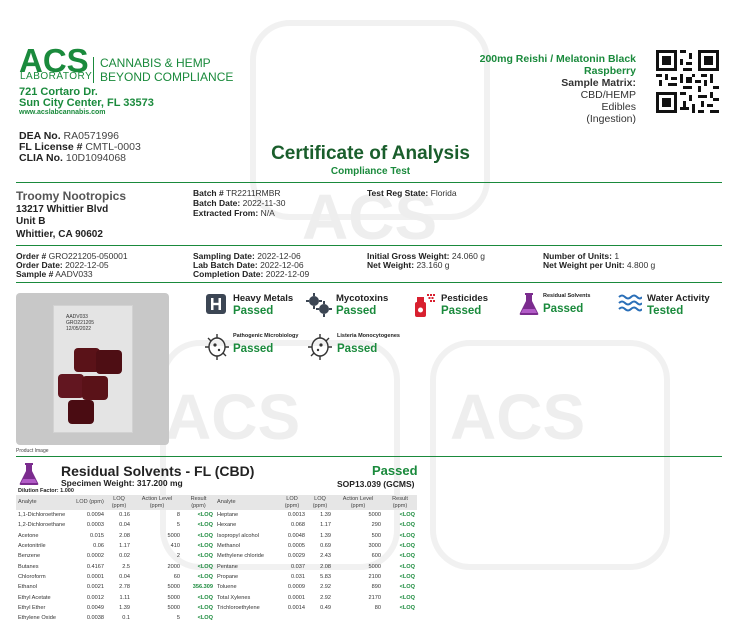  What do you see at coordinates (376, 587) in the screenshot?
I see `action-level-cell: 890` at bounding box center [376, 587].